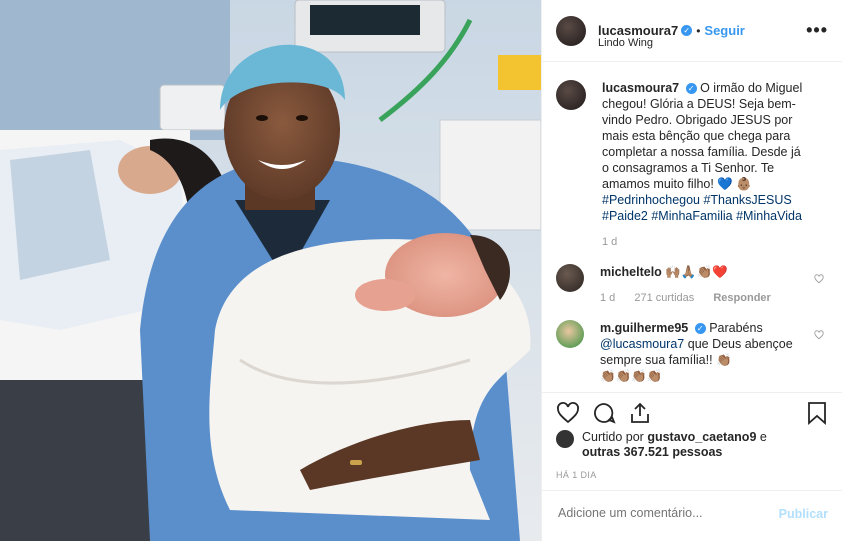 This screenshot has width=842, height=542. What do you see at coordinates (817, 413) in the screenshot?
I see `save-bookmark-icon` at bounding box center [817, 413].